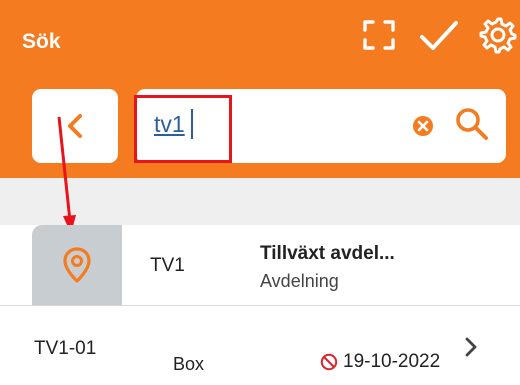  I want to click on location-cell, so click(77, 265).